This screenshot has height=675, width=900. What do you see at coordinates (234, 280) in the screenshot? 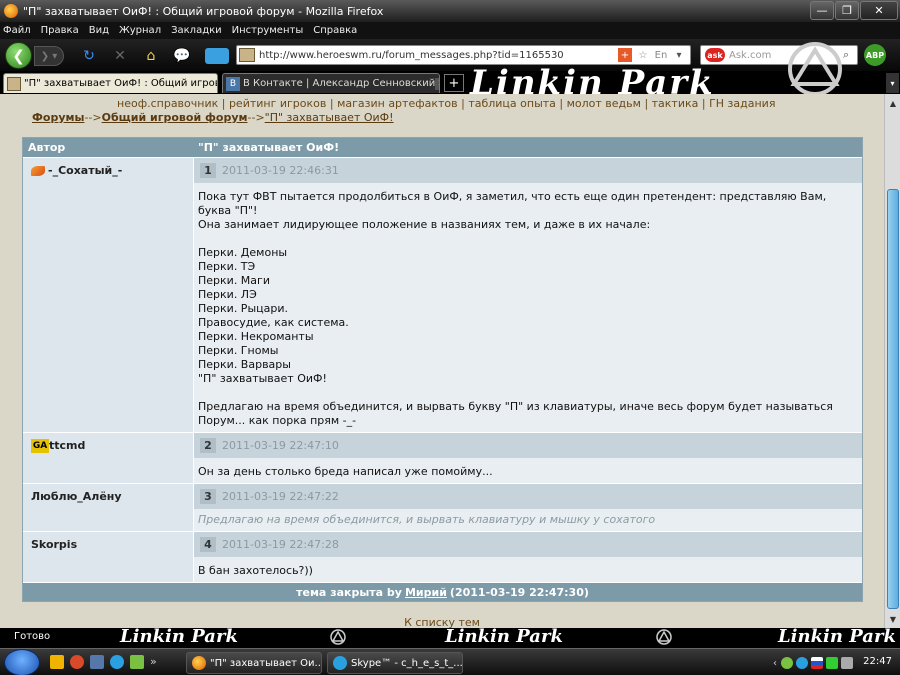
I see `post-line: Перки. Маги` at bounding box center [234, 280].